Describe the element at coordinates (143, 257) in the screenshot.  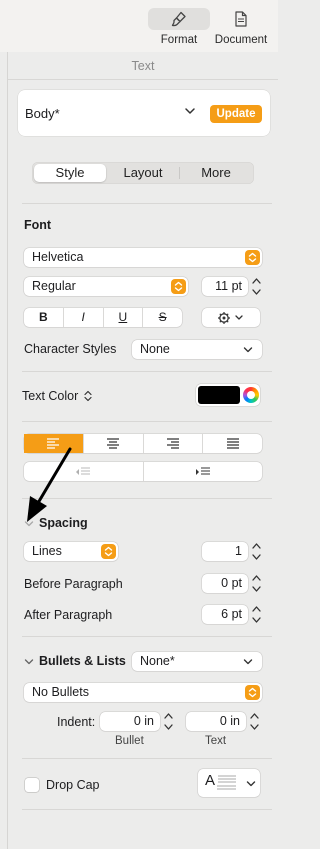
I see `font-family-popup: Helvetica` at that location.